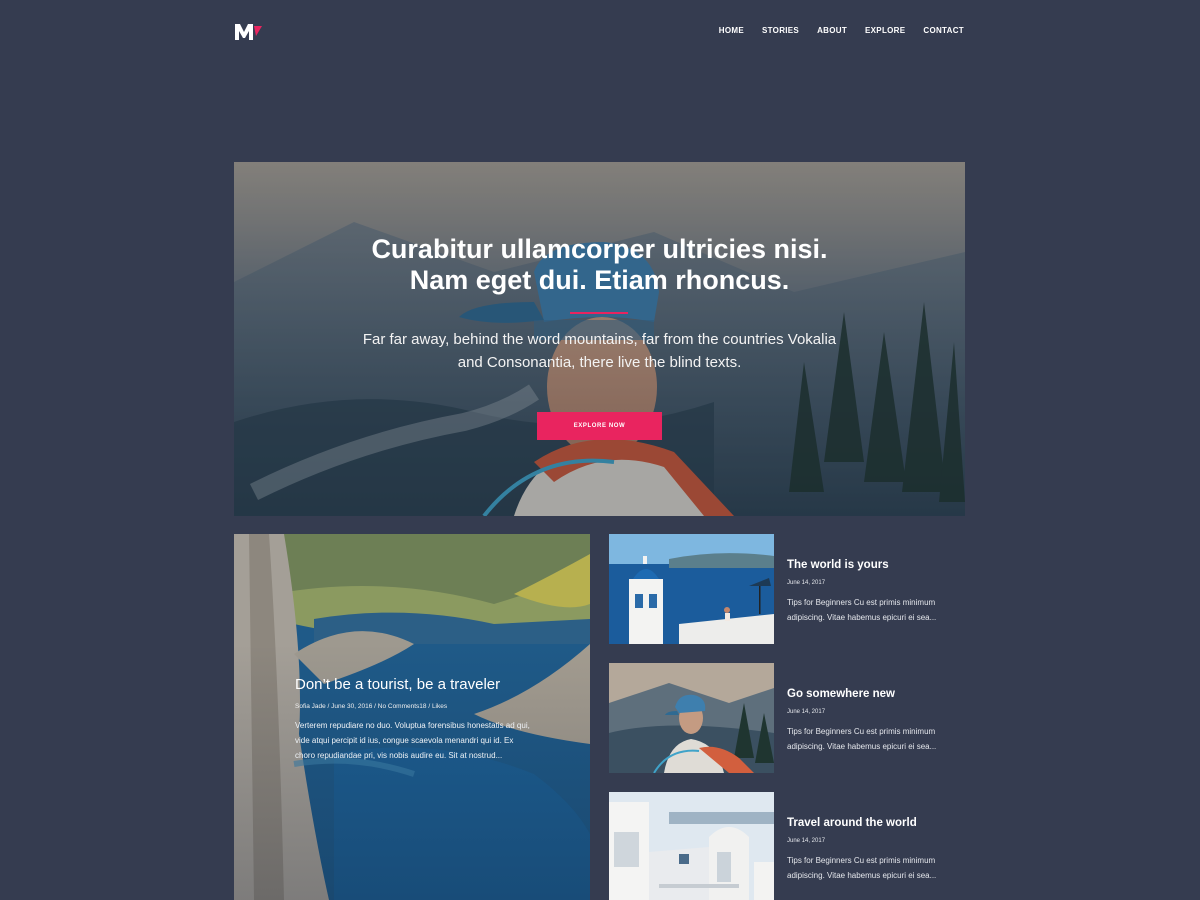  I want to click on featured-title: Don’t be a tourist, be a traveler, so click(397, 684).